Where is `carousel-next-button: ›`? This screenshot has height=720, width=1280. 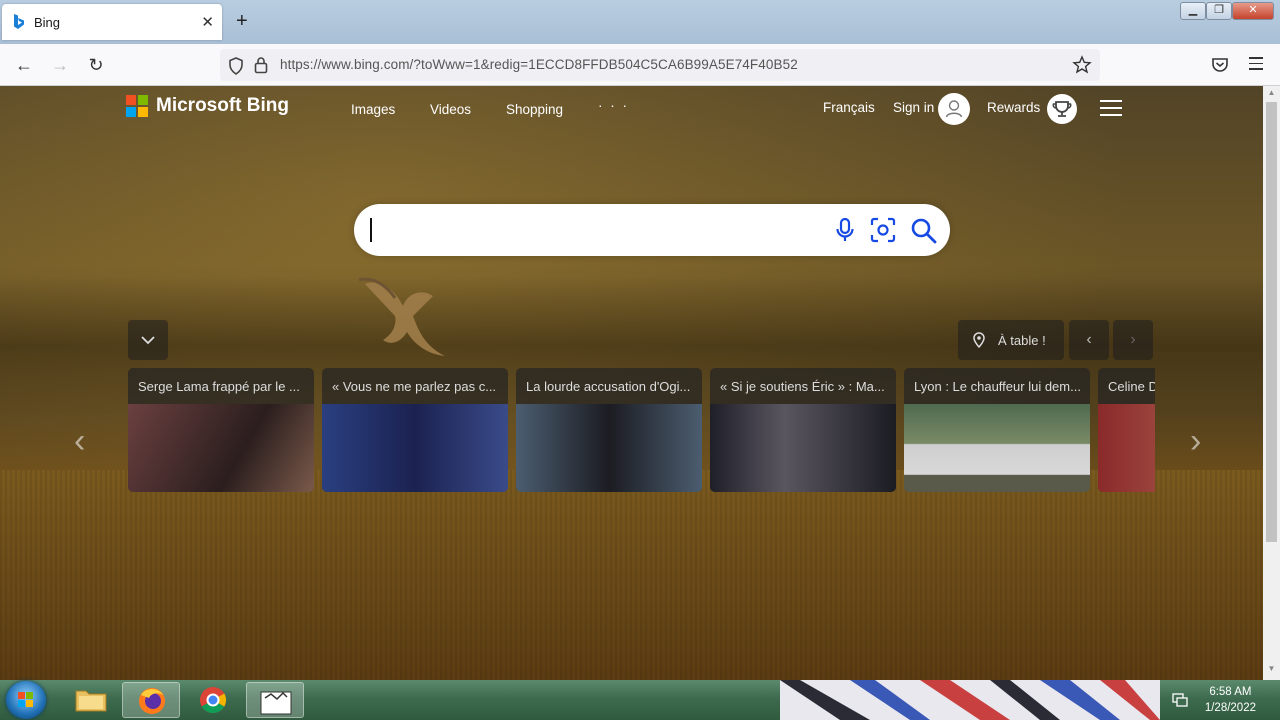
carousel-next-button: › is located at coordinates (1133, 340).